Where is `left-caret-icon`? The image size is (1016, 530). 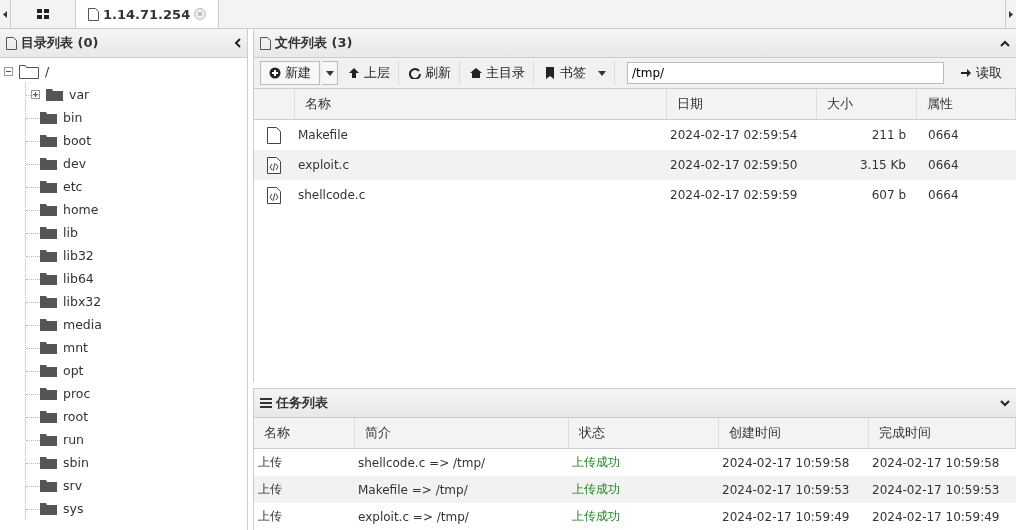
left-caret-icon is located at coordinates (5, 14).